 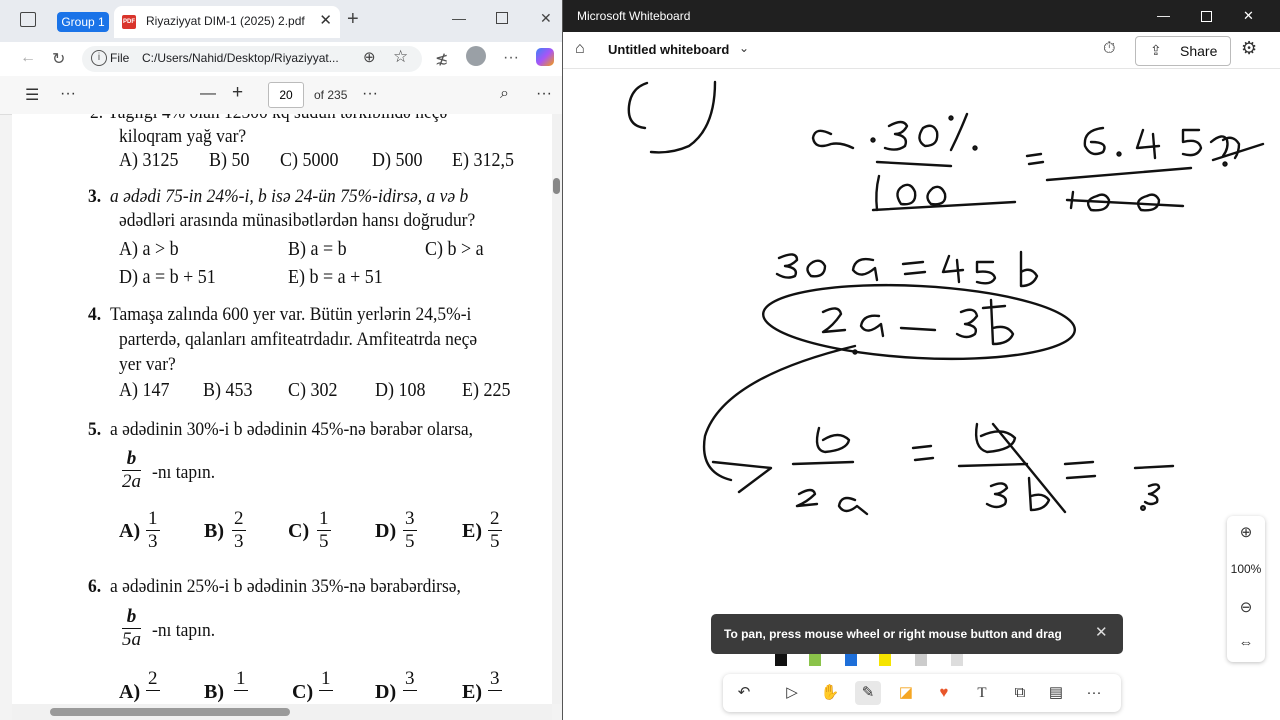 I want to click on pdf-settings-more-icon: ···, so click(x=544, y=94).